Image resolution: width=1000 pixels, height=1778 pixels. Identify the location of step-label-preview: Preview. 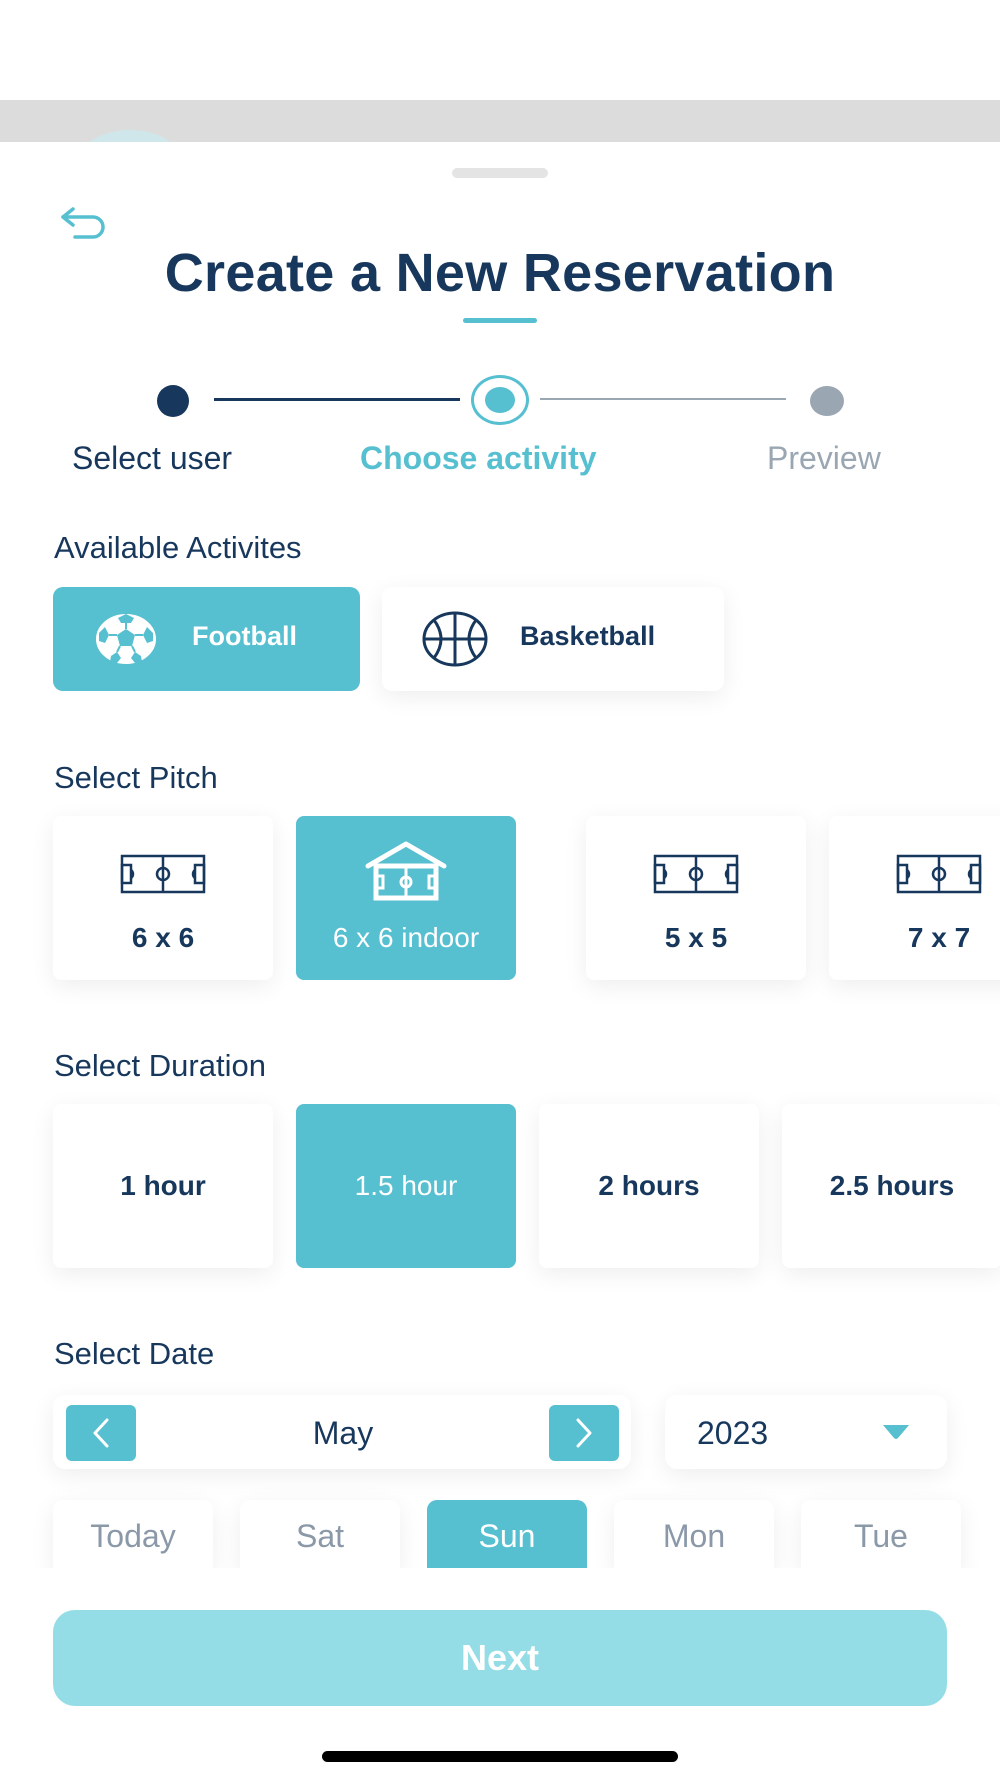
(824, 458).